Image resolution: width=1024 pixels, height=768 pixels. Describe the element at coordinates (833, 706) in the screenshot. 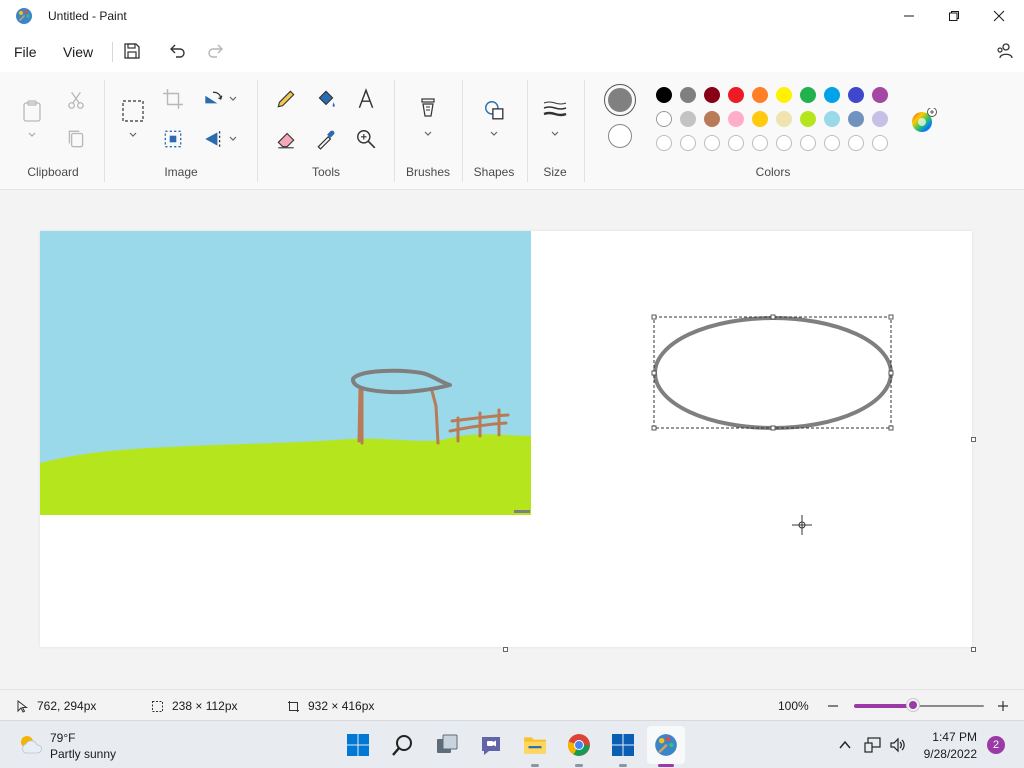

I see `zoom-out-icon` at that location.